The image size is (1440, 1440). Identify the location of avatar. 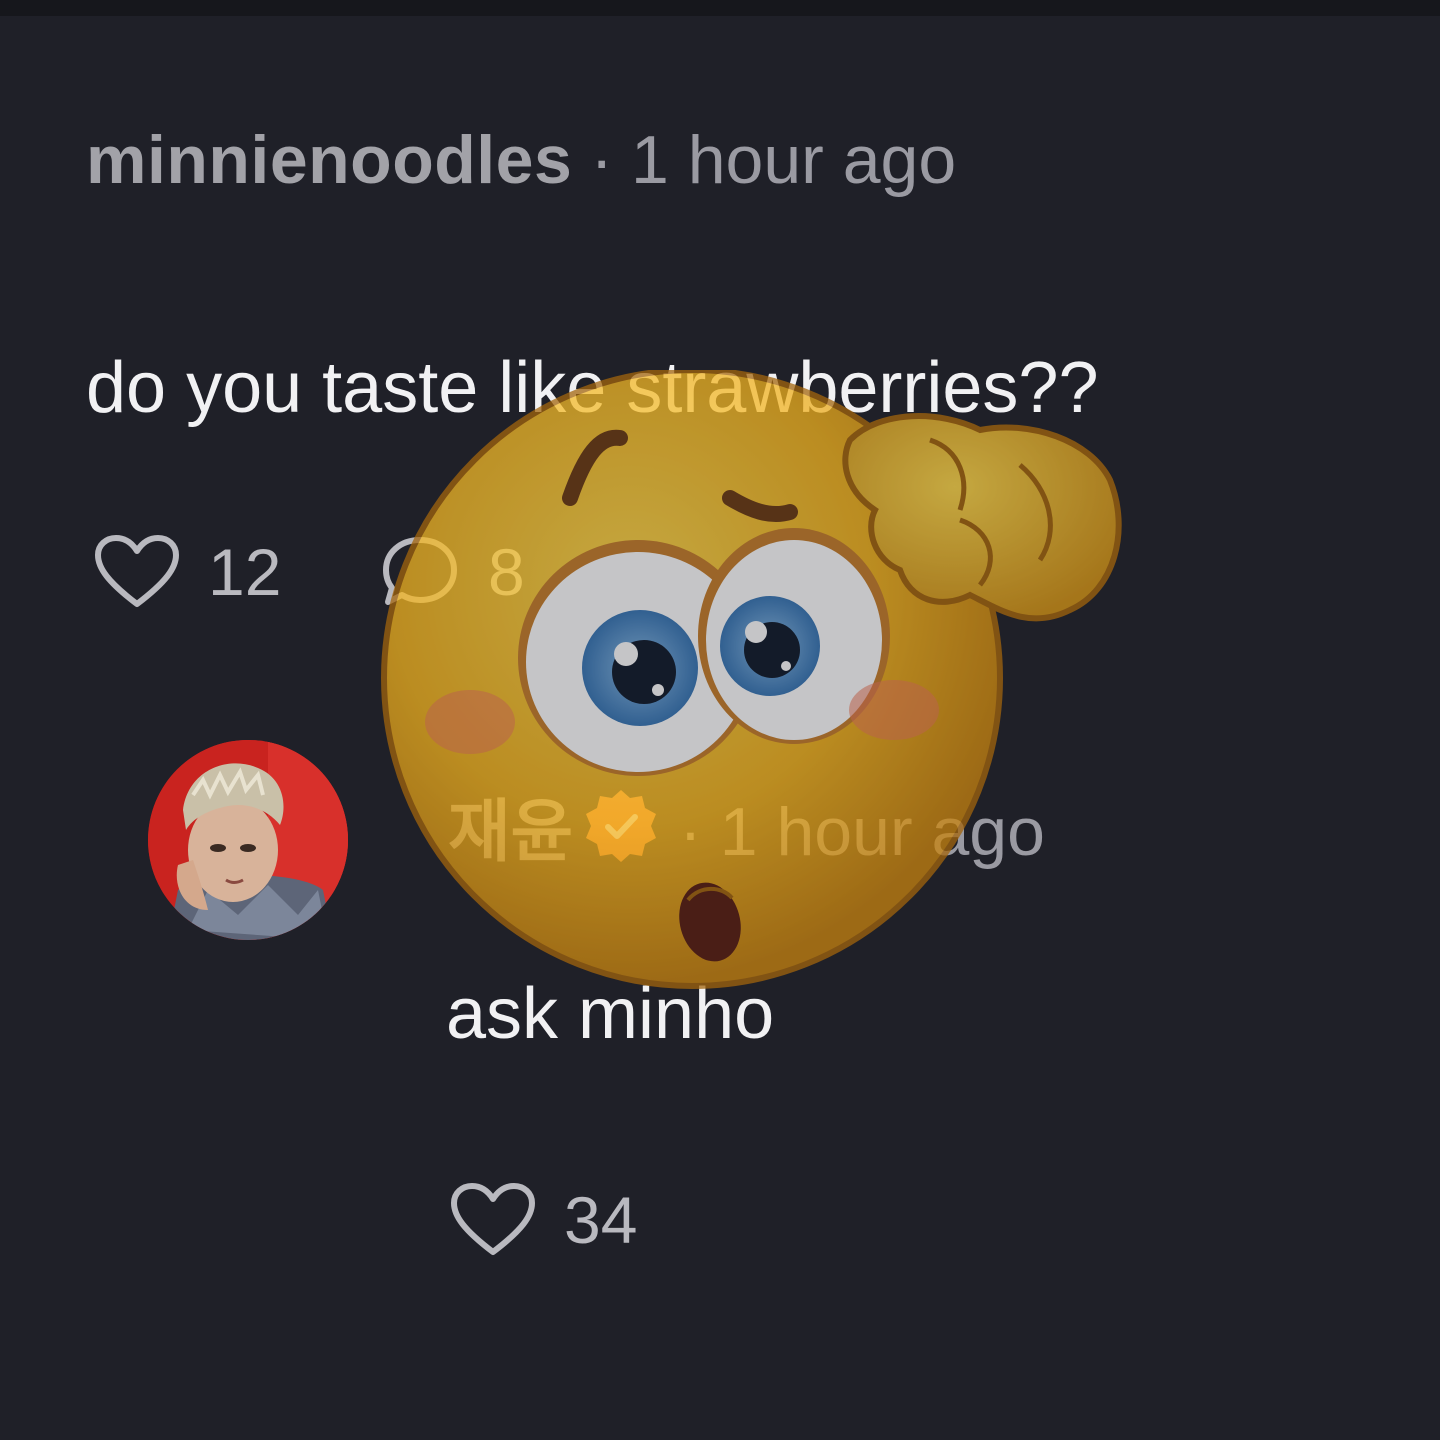
(248, 840).